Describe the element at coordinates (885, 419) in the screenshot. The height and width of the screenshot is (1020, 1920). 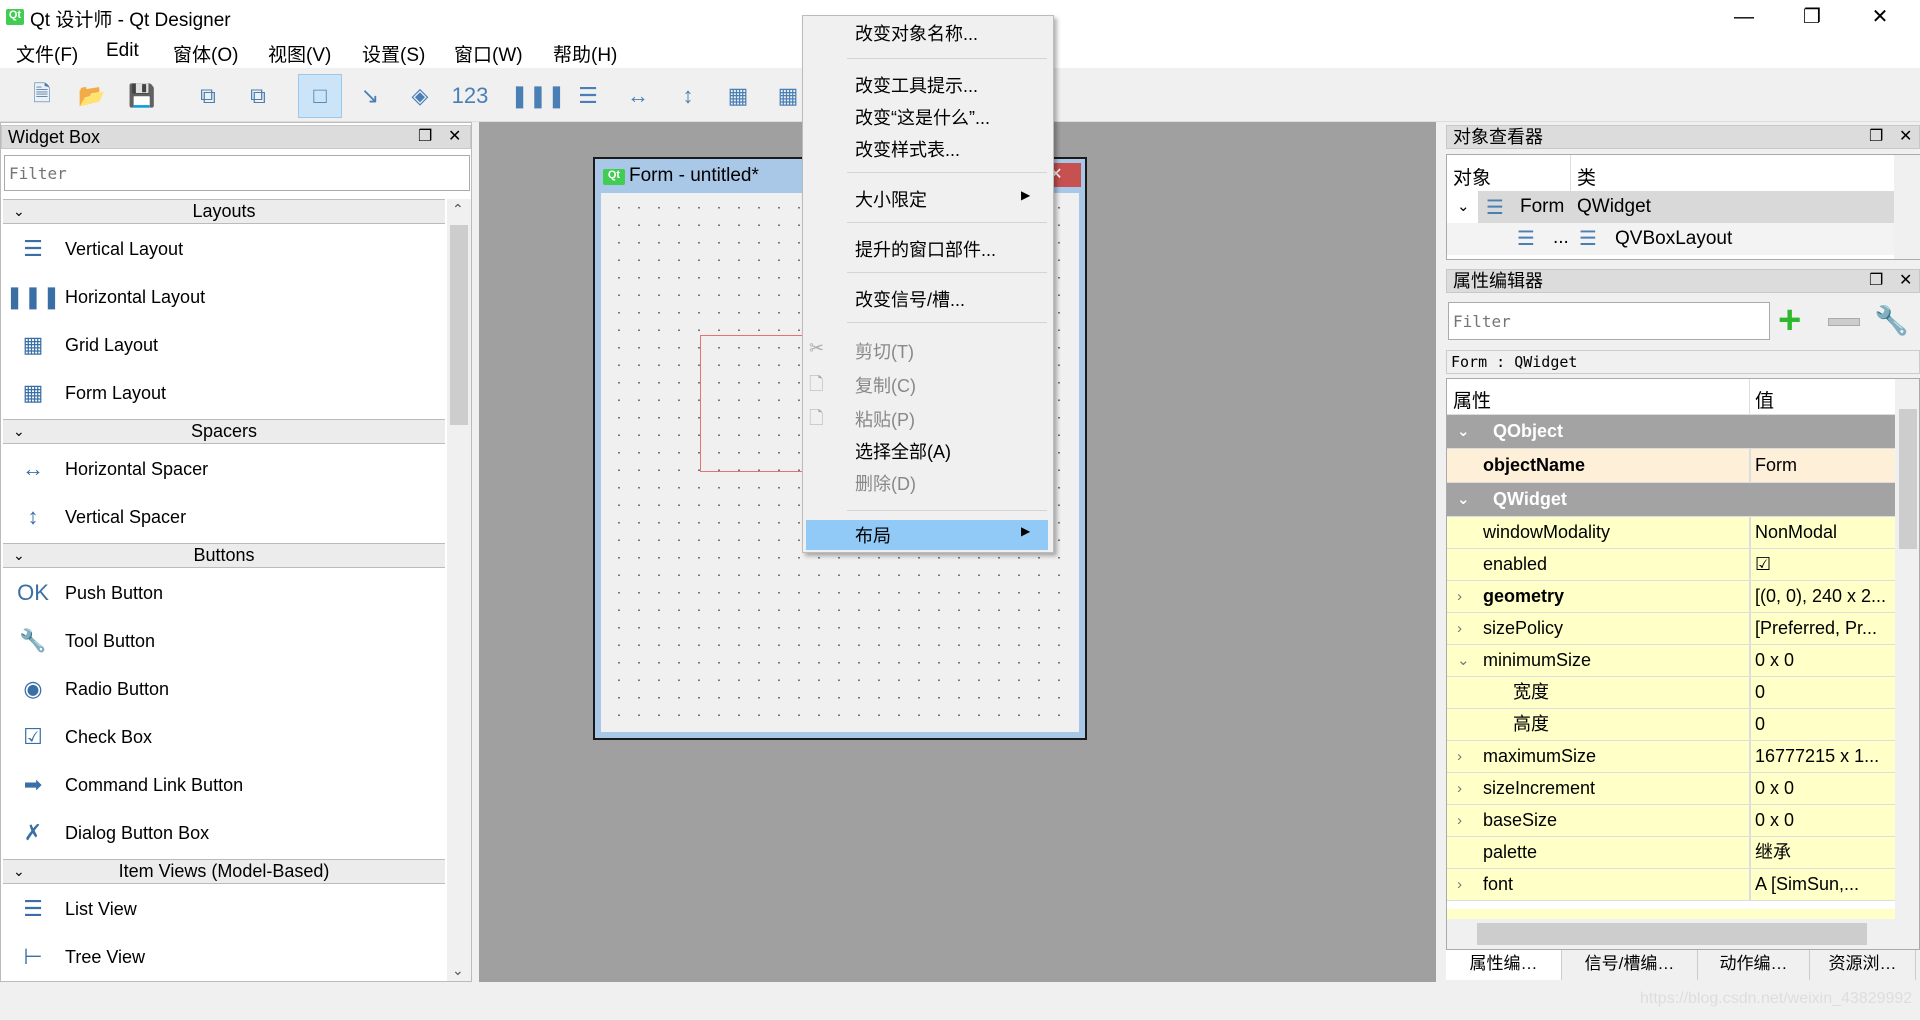
I see `context-menu-item: 粘贴(P)` at that location.